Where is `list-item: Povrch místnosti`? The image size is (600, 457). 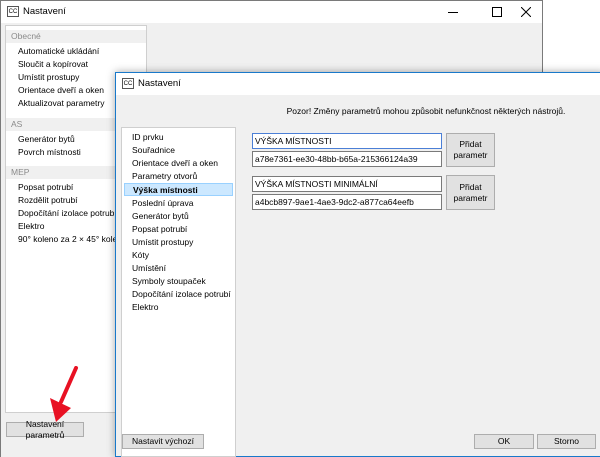 list-item: Povrch místnosti is located at coordinates (49, 152).